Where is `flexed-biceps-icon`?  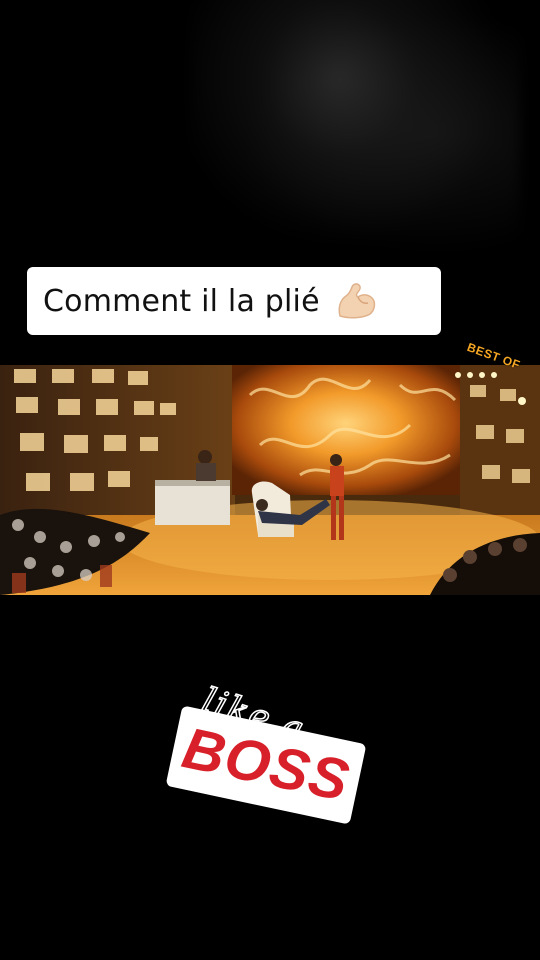
flexed-biceps-icon is located at coordinates (356, 301).